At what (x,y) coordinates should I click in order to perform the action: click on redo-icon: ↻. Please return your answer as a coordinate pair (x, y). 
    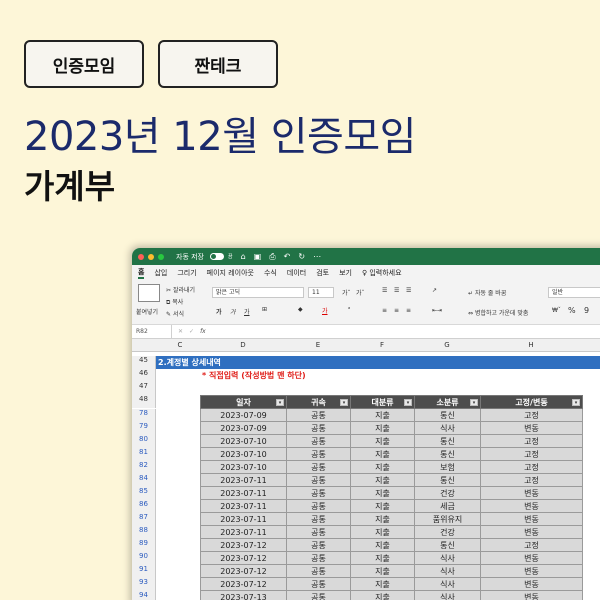
    Looking at the image, I should click on (301, 256).